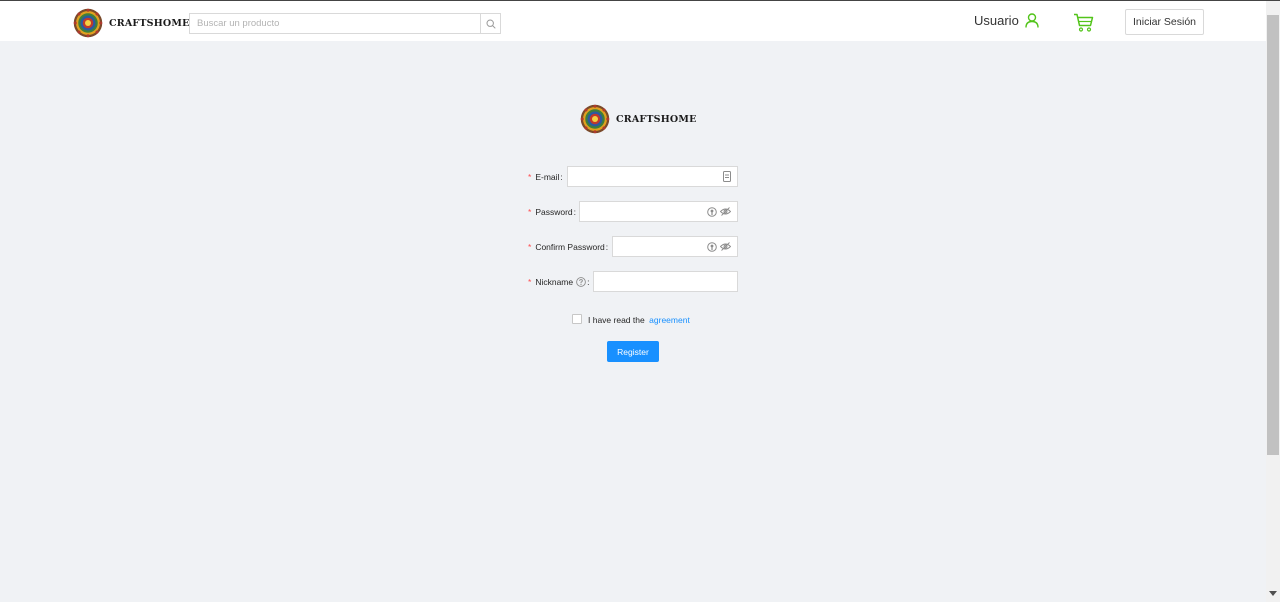 Image resolution: width=1280 pixels, height=602 pixels. I want to click on password-input, so click(643, 211).